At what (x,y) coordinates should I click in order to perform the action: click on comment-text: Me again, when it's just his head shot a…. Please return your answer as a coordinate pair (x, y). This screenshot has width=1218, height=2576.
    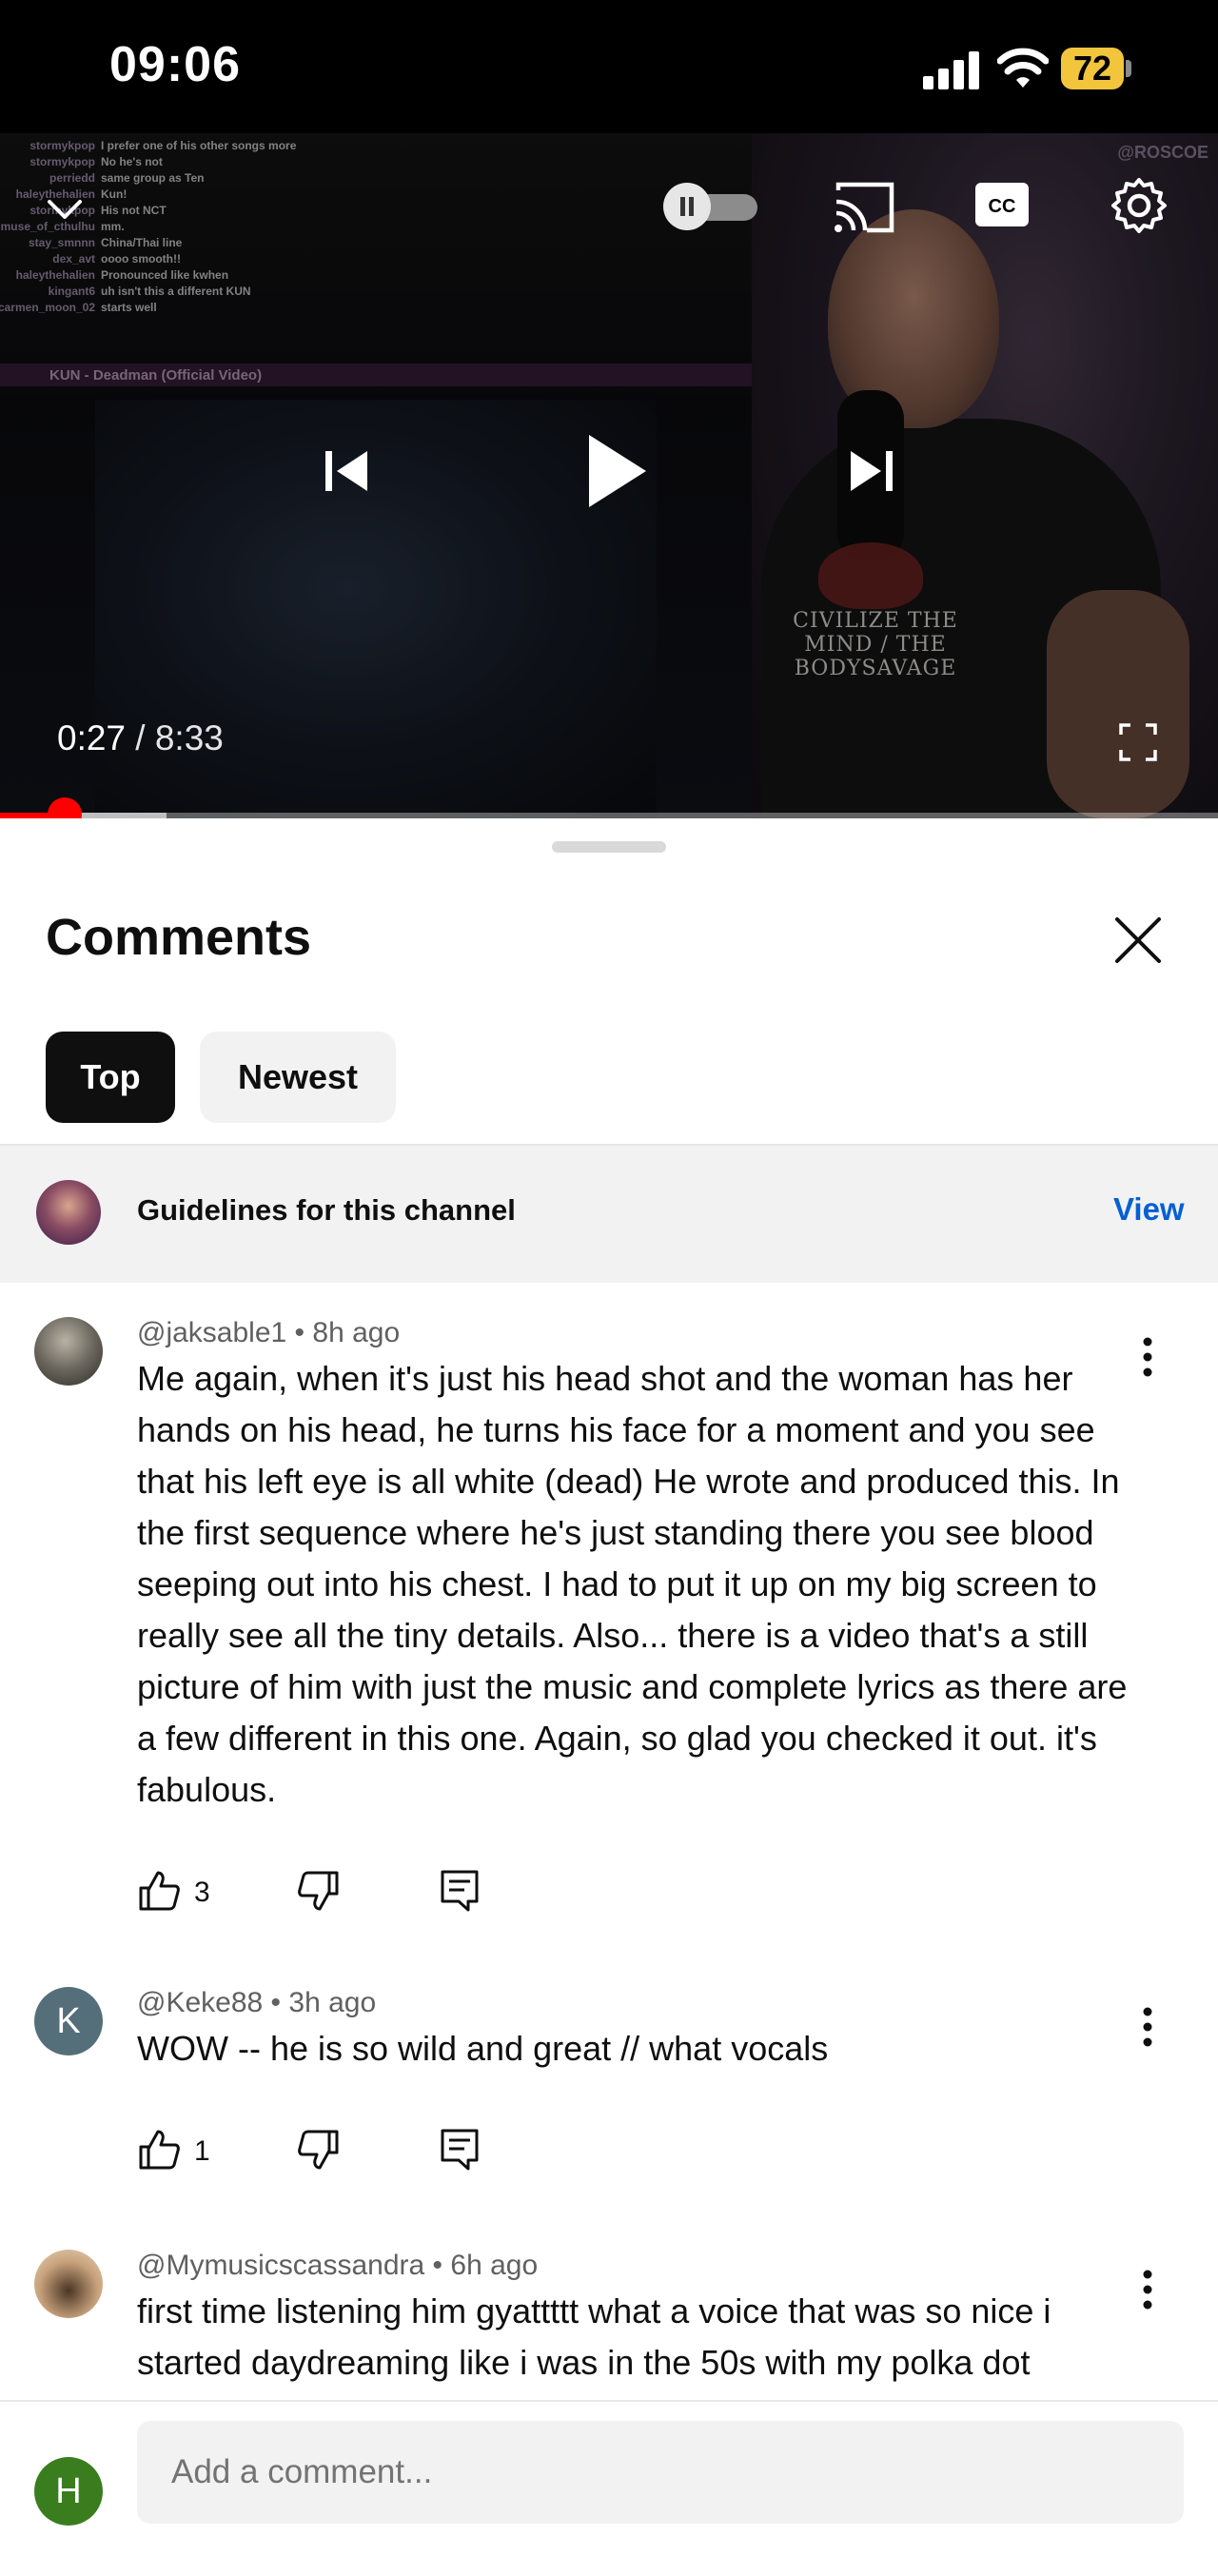
    Looking at the image, I should click on (632, 1584).